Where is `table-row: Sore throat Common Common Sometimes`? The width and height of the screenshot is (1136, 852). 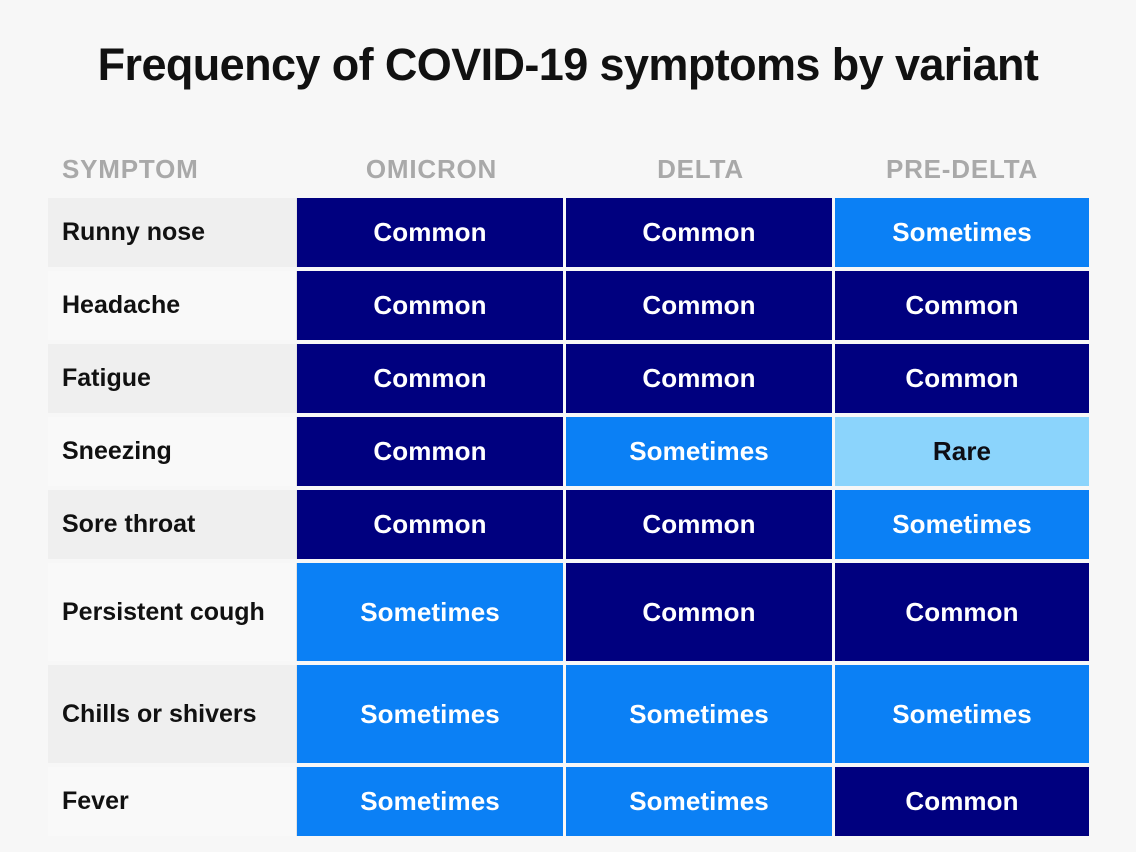 table-row: Sore throat Common Common Sometimes is located at coordinates (568, 524).